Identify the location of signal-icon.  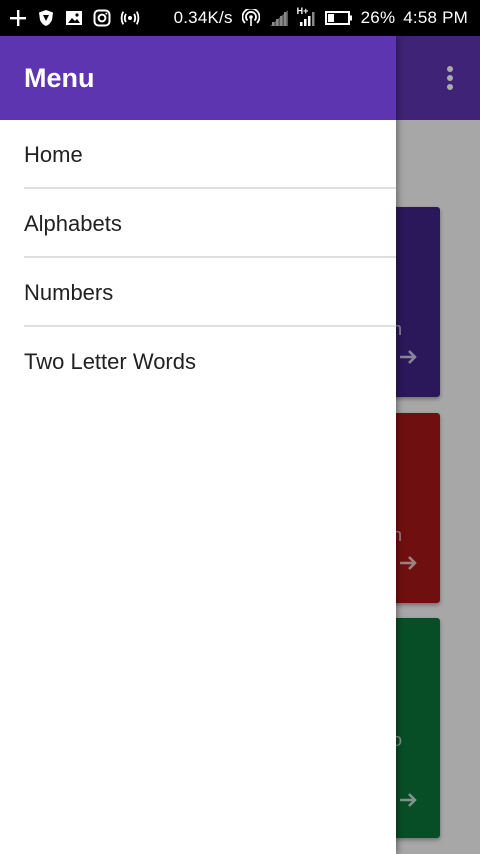
(279, 18).